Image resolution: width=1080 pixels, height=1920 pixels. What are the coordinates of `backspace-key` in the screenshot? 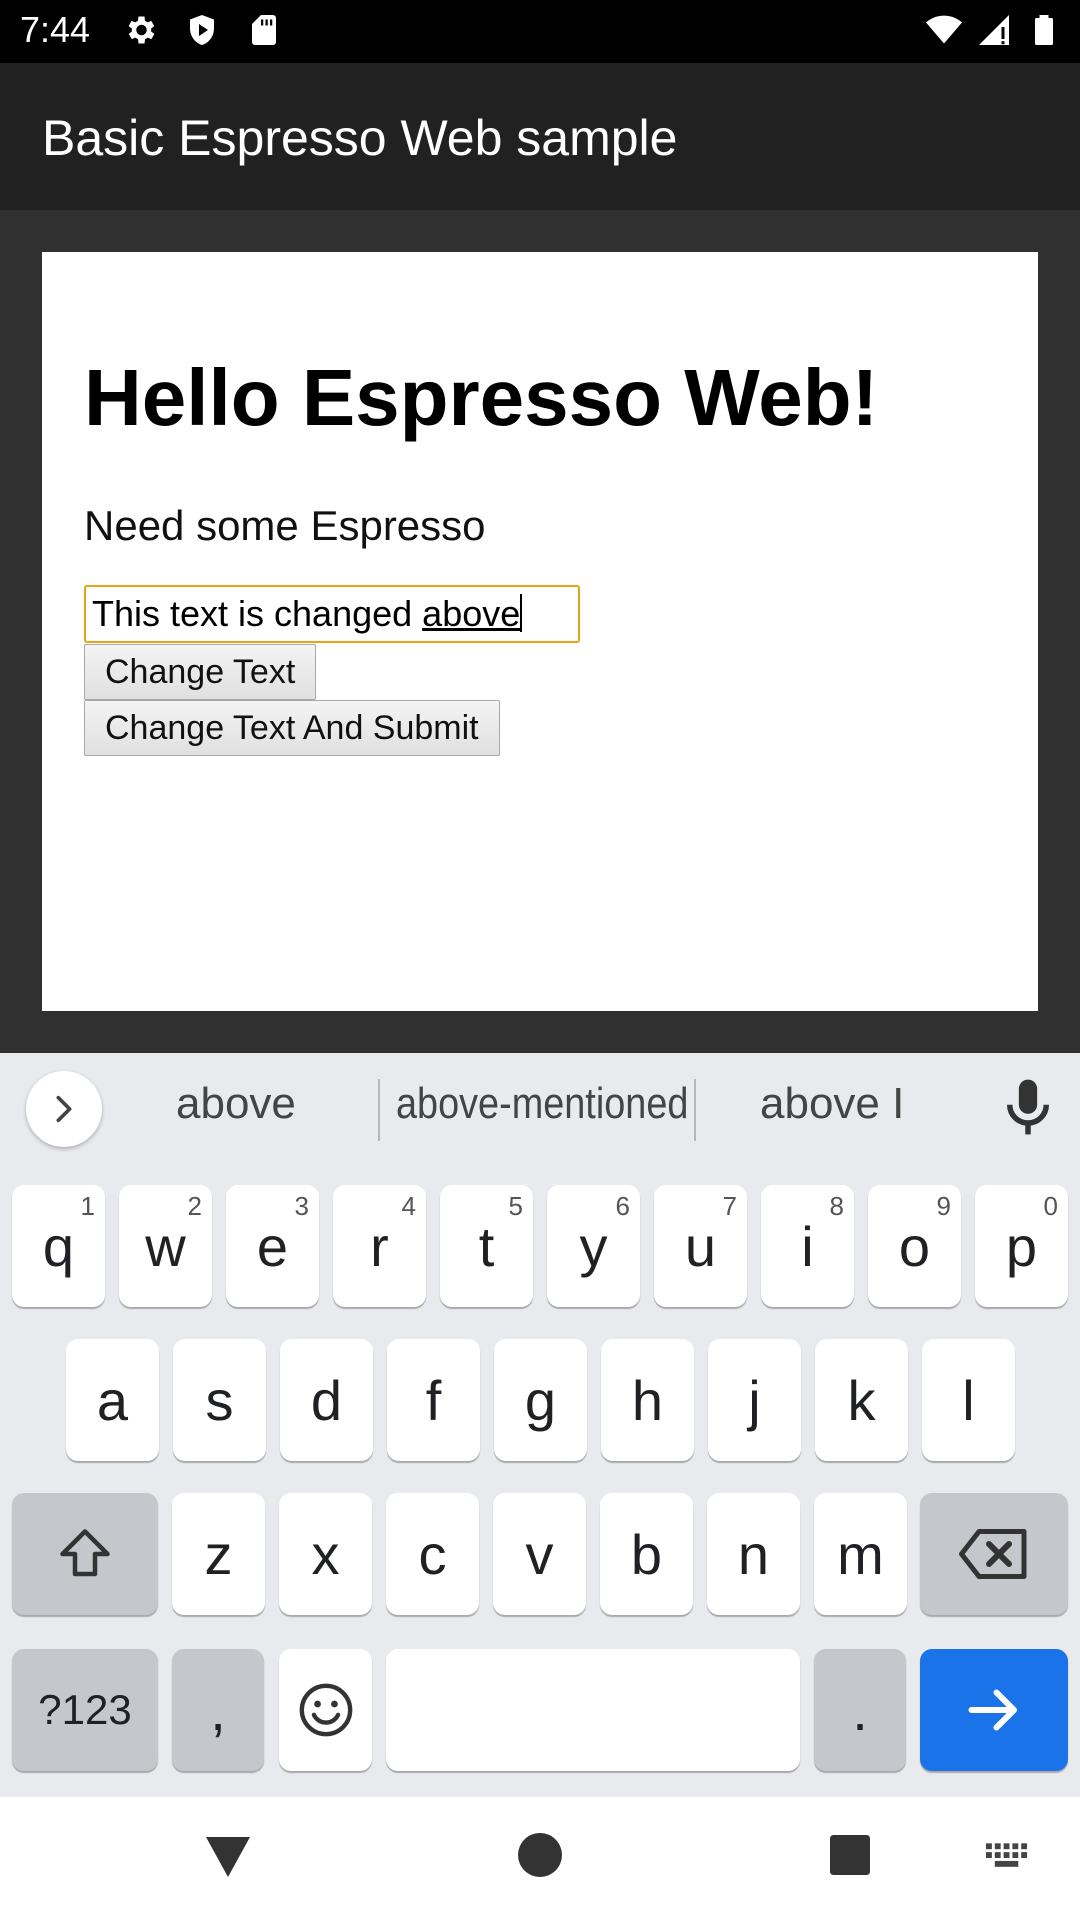 It's located at (994, 1554).